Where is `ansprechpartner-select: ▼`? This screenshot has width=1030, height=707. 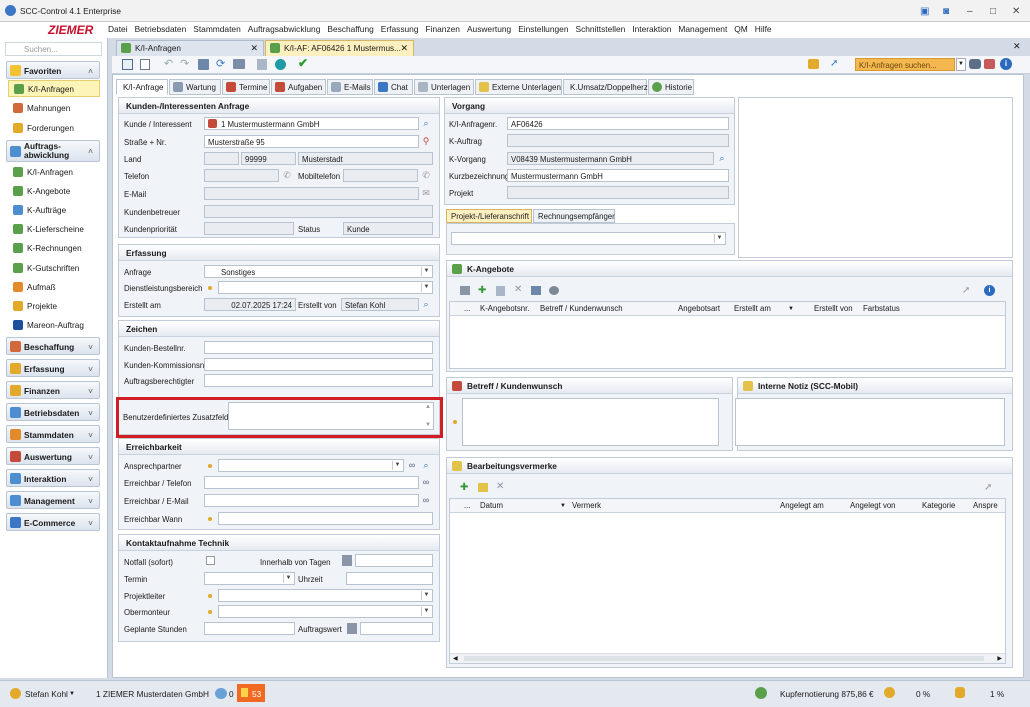 ansprechpartner-select: ▼ is located at coordinates (311, 465).